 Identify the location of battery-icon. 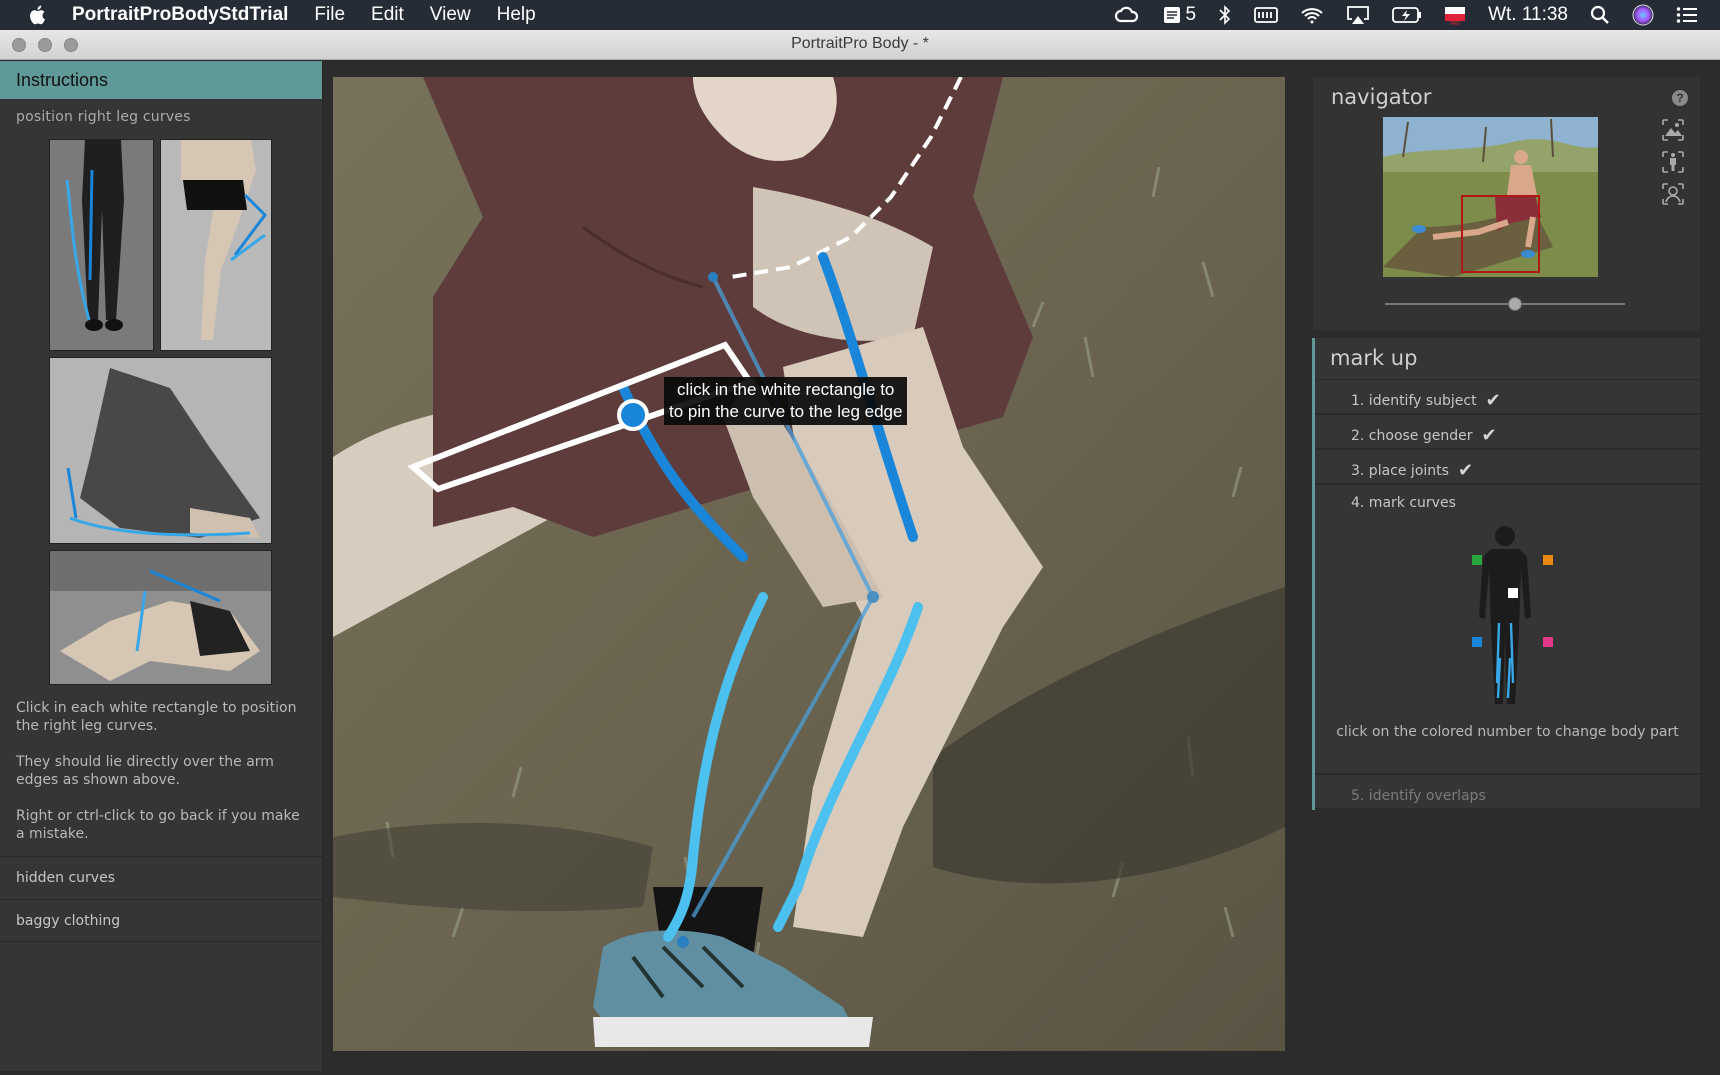
(1407, 15).